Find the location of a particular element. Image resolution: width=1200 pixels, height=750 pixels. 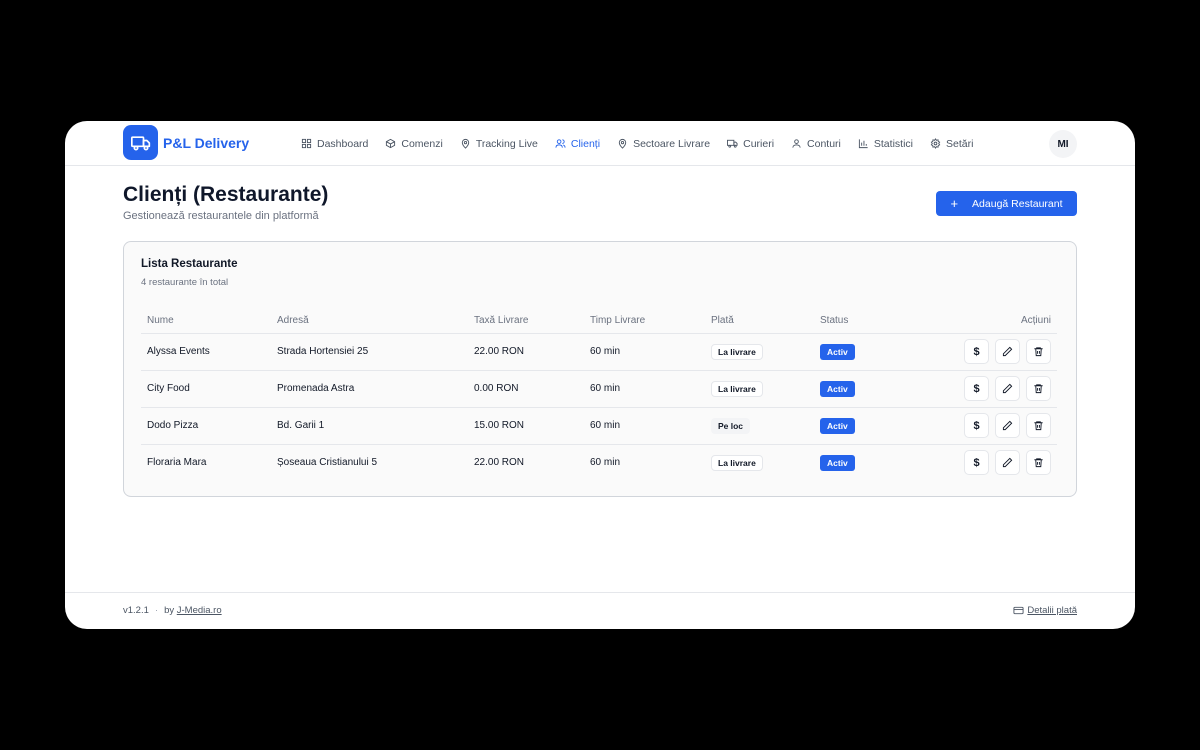

by-label: by is located at coordinates (169, 610).